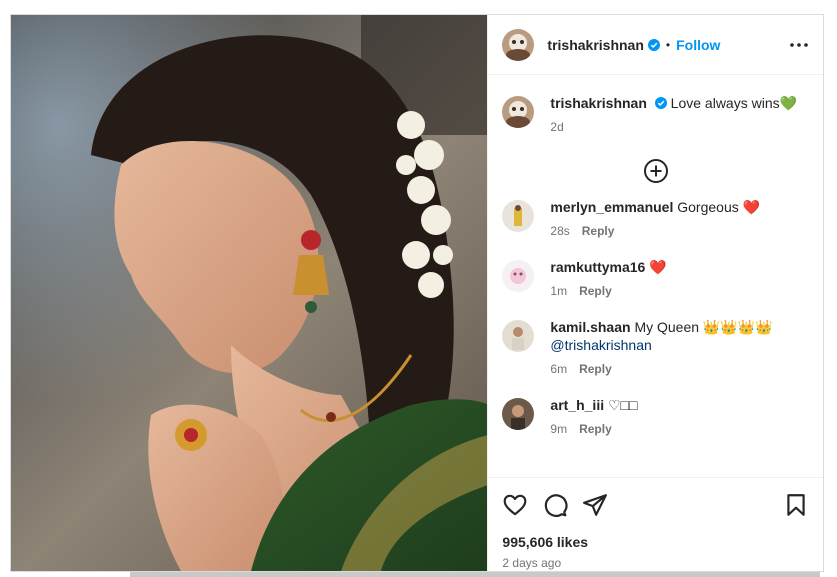 The height and width of the screenshot is (577, 837). What do you see at coordinates (698, 45) in the screenshot?
I see `follow-button: Follow` at bounding box center [698, 45].